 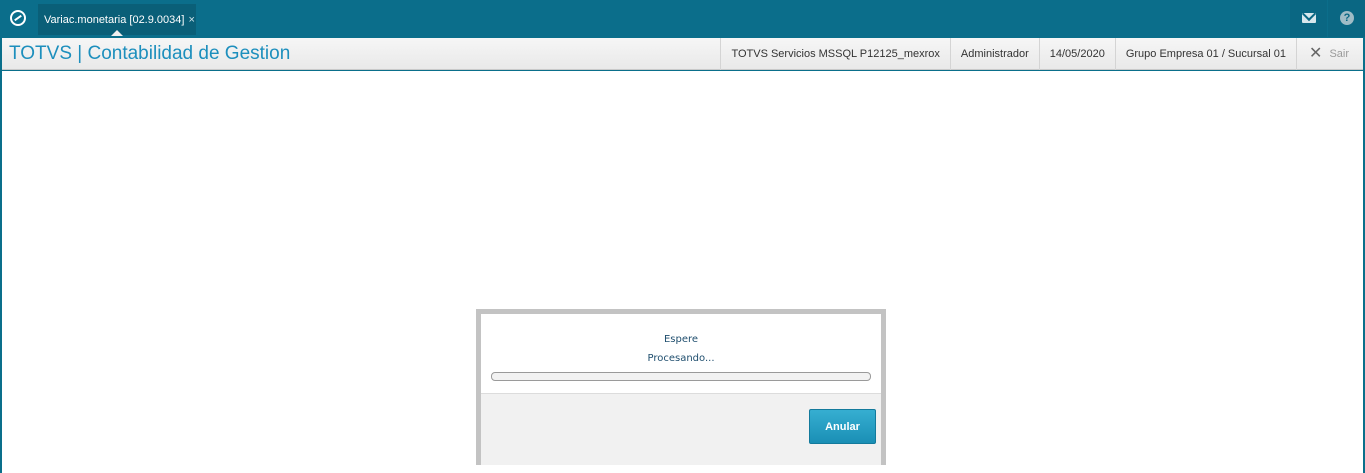 I want to click on progress-bar, so click(x=681, y=376).